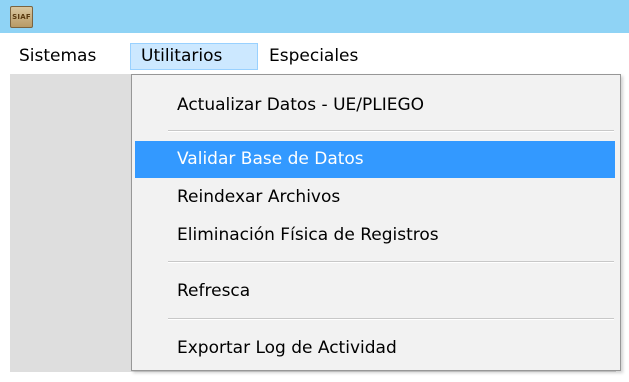 Image resolution: width=629 pixels, height=382 pixels. I want to click on menu-item-refresca: Refresca, so click(375, 291).